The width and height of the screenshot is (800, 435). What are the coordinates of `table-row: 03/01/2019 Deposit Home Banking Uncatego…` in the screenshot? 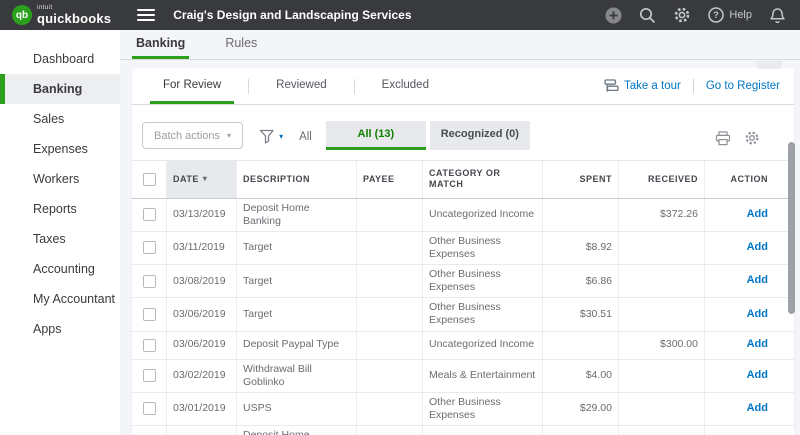 It's located at (463, 430).